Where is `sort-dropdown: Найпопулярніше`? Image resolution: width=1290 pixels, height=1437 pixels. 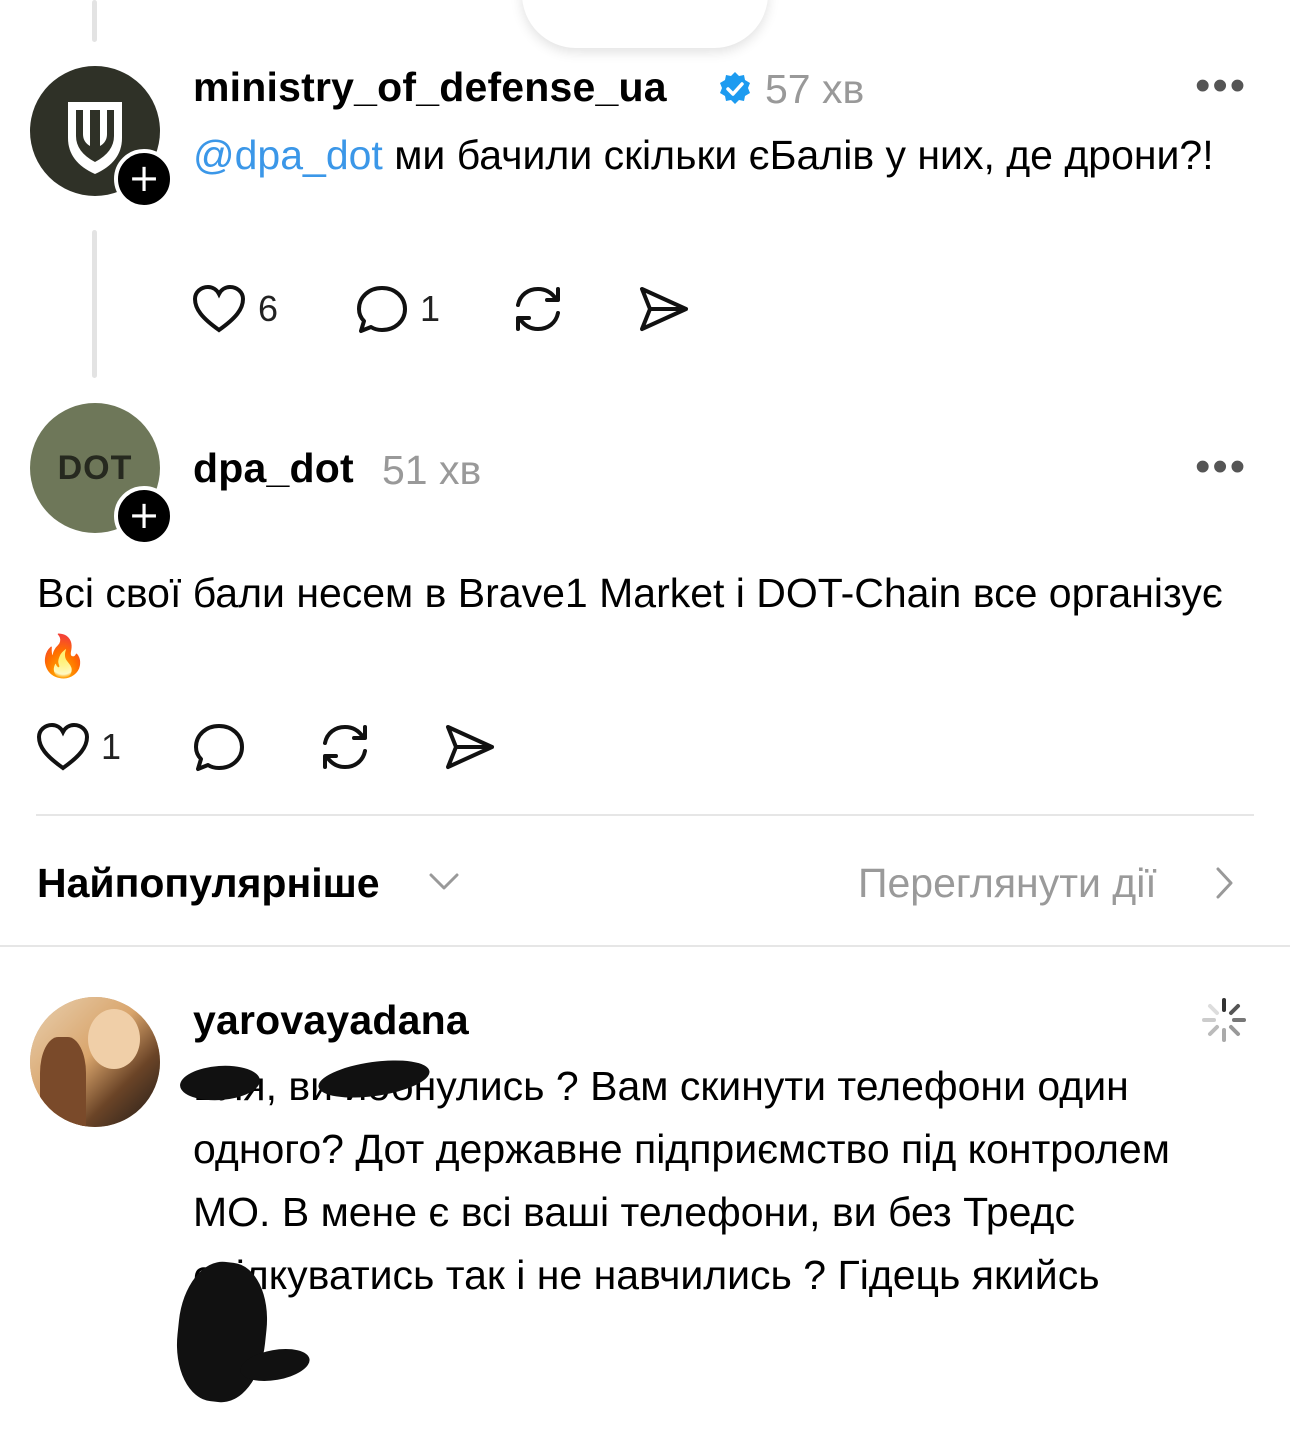 sort-dropdown: Найпопулярніше is located at coordinates (208, 883).